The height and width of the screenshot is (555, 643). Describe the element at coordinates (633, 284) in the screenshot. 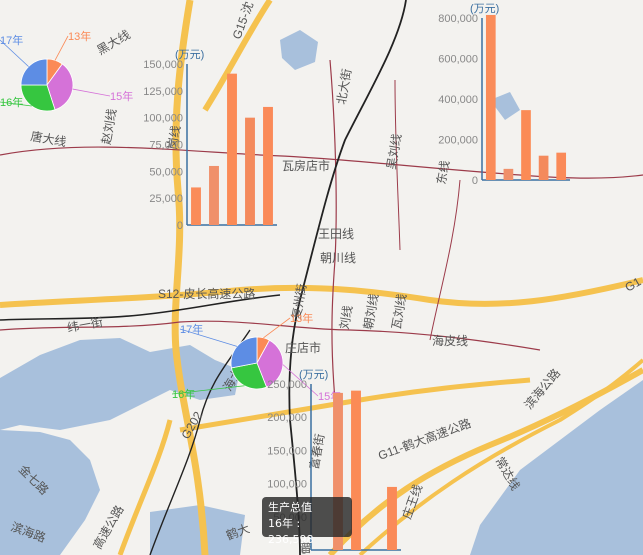

I see `road-label: G1` at that location.